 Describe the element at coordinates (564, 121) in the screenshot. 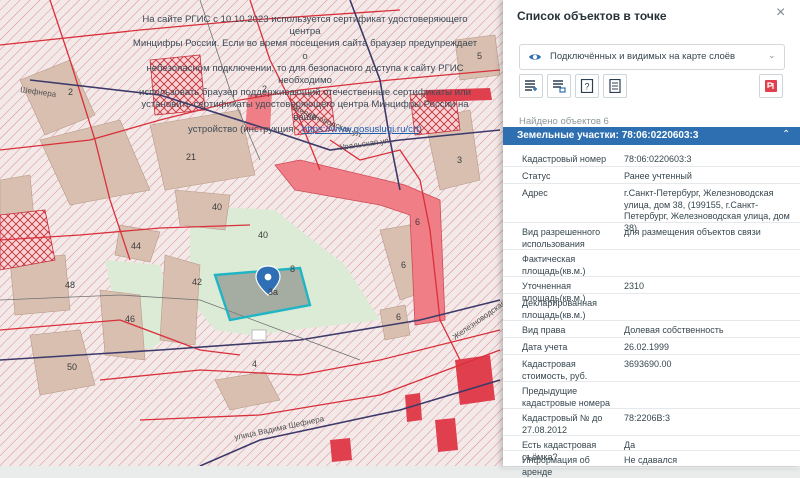

I see `found-count: Найдено объектов 6` at that location.